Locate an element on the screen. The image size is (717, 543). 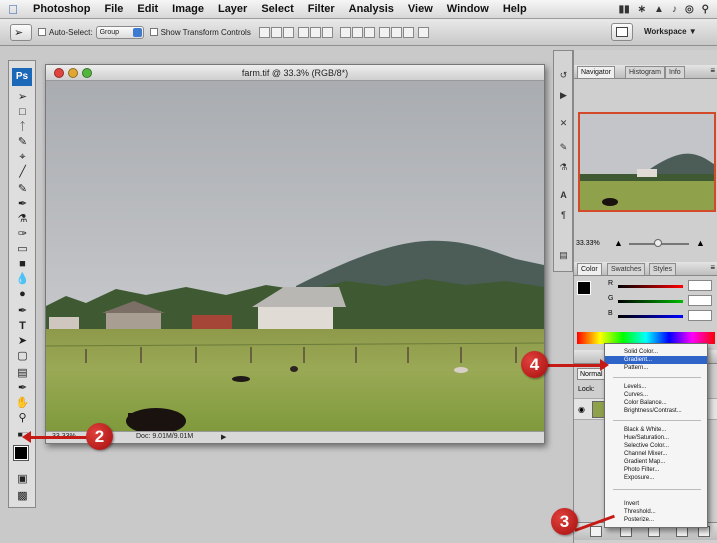
healing-brush-tool-icon: ✎ is located at coordinates (22, 189).